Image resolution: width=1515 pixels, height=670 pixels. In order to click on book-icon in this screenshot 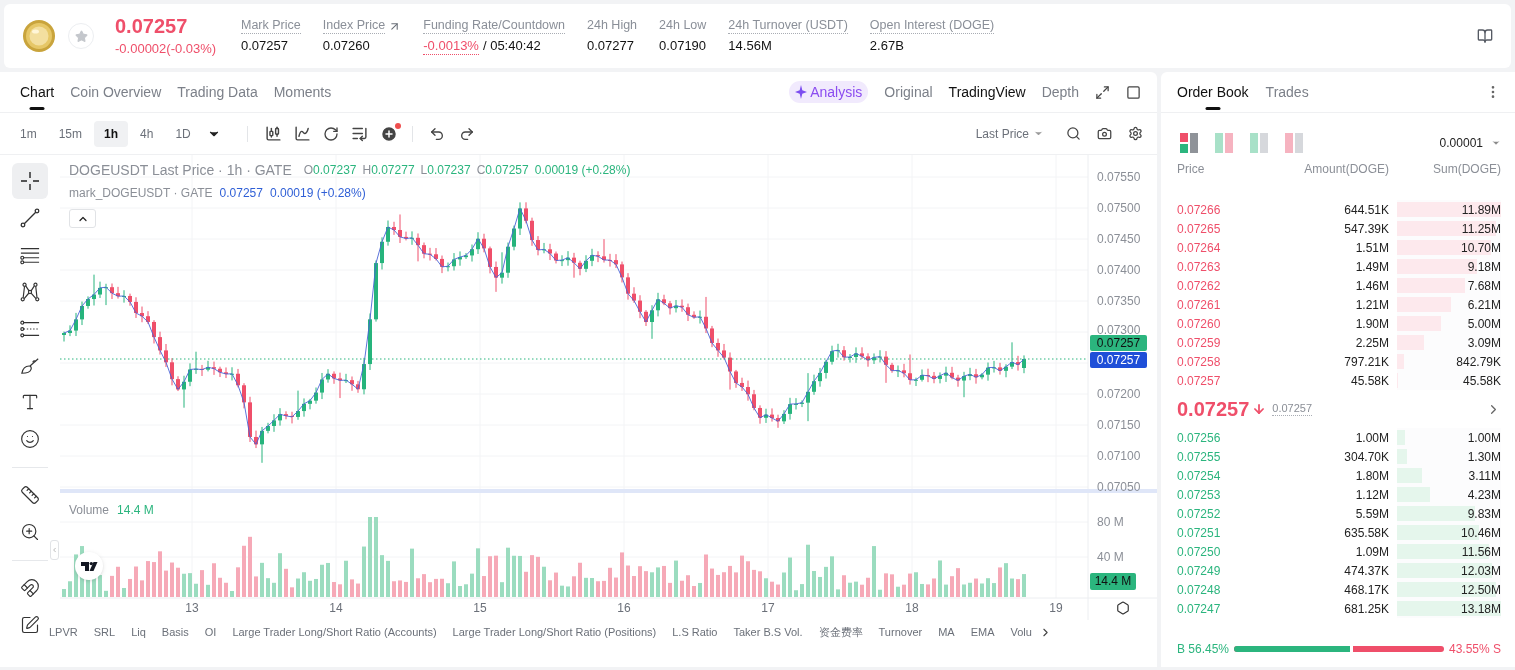, I will do `click(1485, 36)`.